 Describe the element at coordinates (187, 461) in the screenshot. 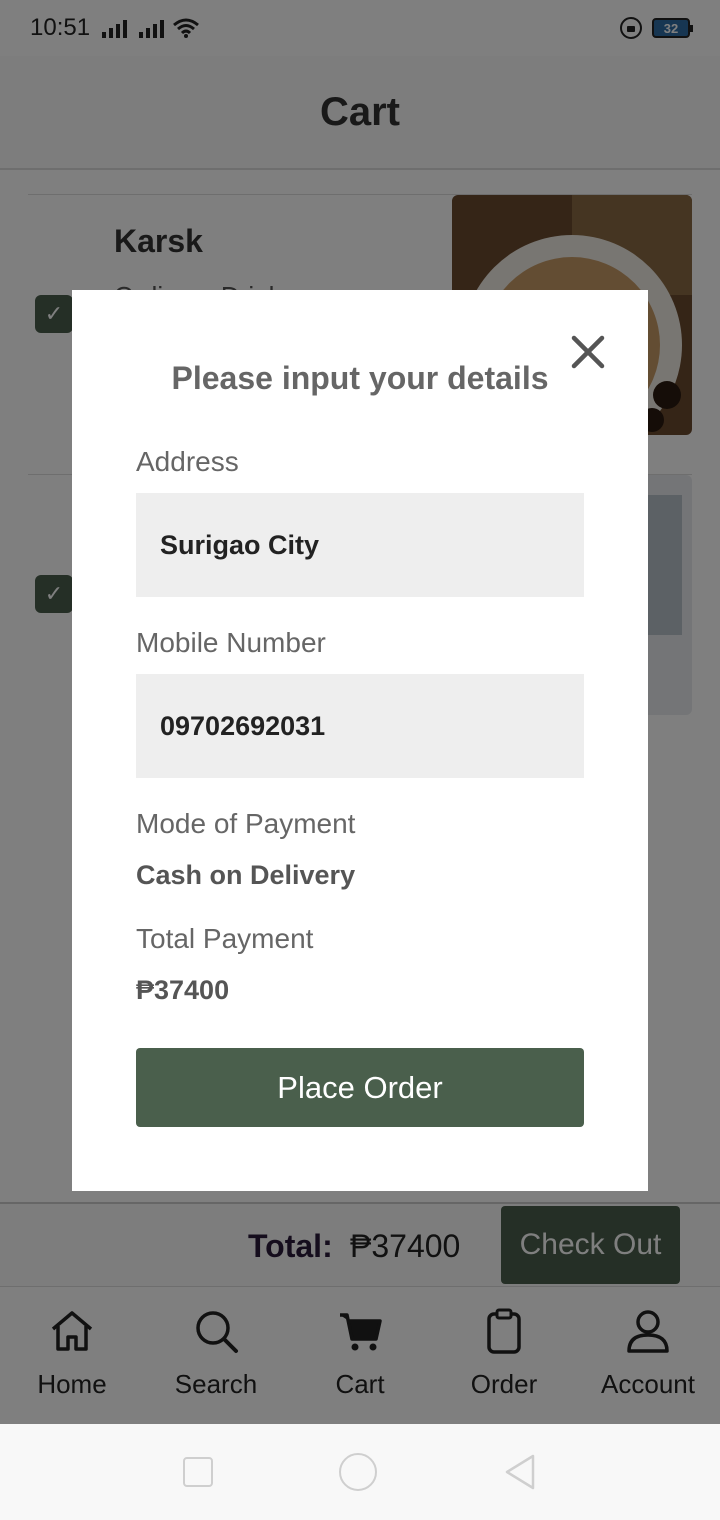

I see `address-label: Address` at that location.